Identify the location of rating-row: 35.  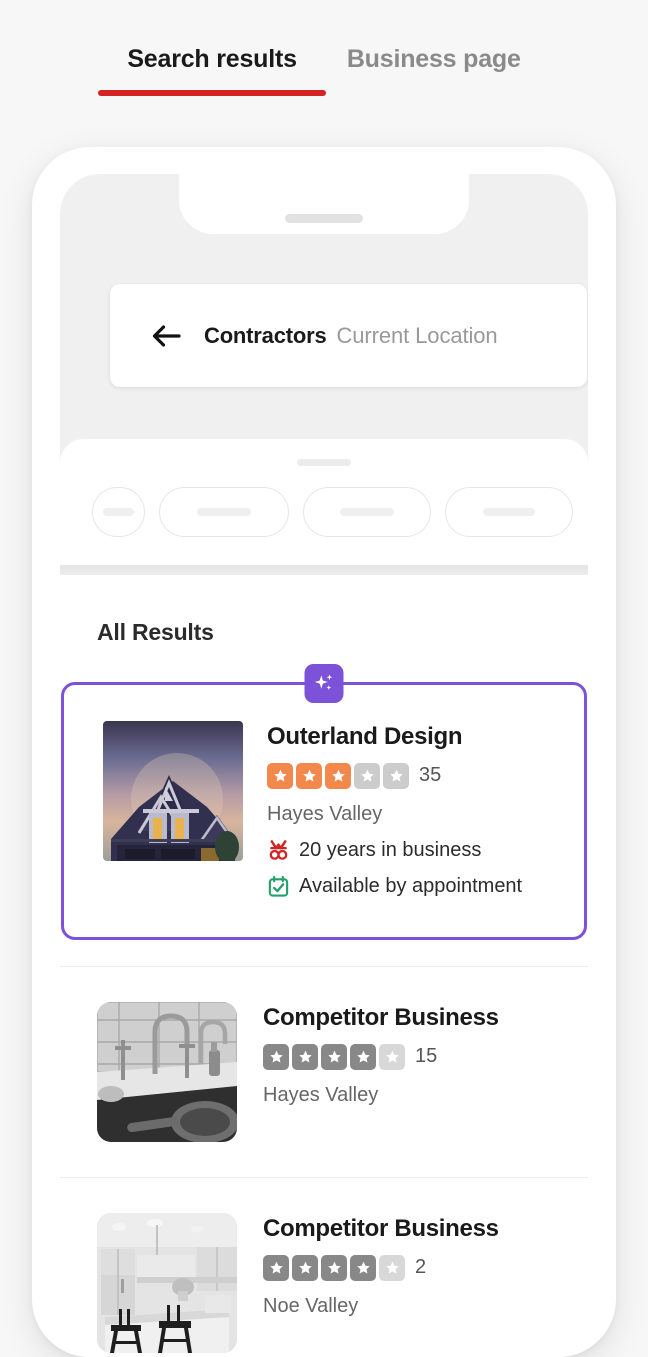
(394, 775).